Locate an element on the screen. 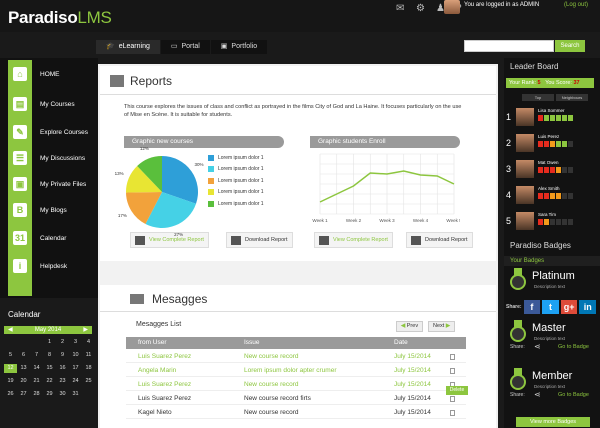 The image size is (600, 428). calendar-day: 23 is located at coordinates (62, 381).